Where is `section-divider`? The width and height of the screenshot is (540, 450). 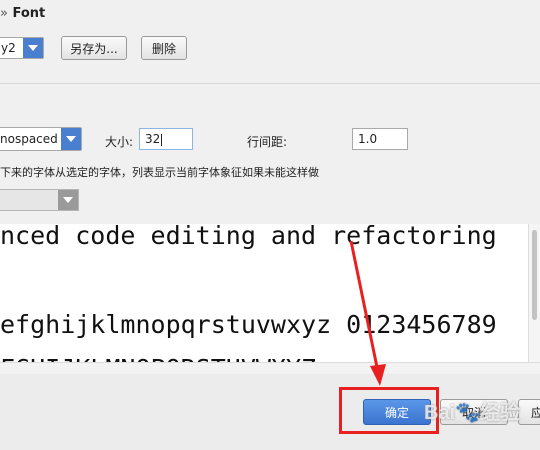
section-divider is located at coordinates (270, 83).